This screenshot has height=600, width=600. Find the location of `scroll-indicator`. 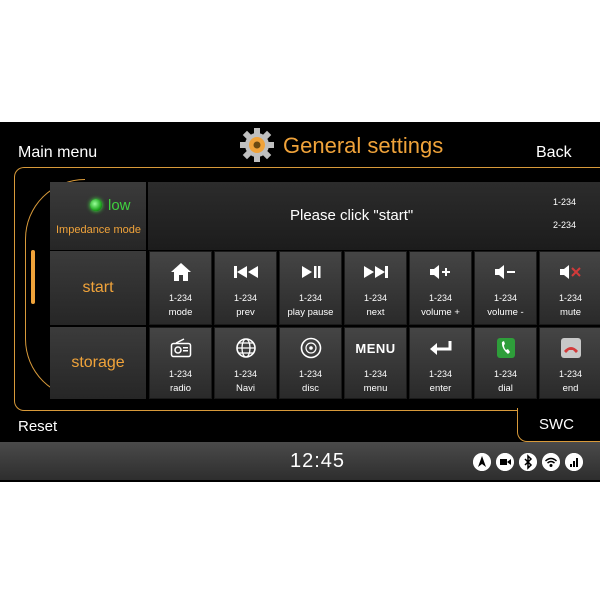

scroll-indicator is located at coordinates (33, 277).